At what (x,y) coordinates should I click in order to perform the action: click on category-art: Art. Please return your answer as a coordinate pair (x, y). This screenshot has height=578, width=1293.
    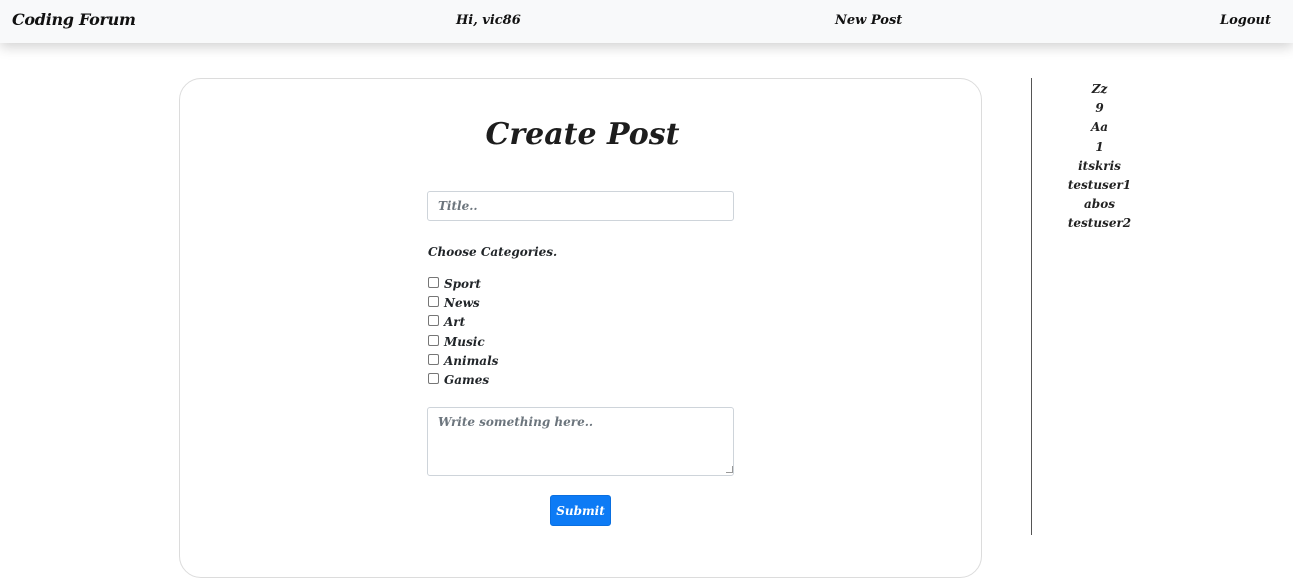
    Looking at the image, I should click on (463, 323).